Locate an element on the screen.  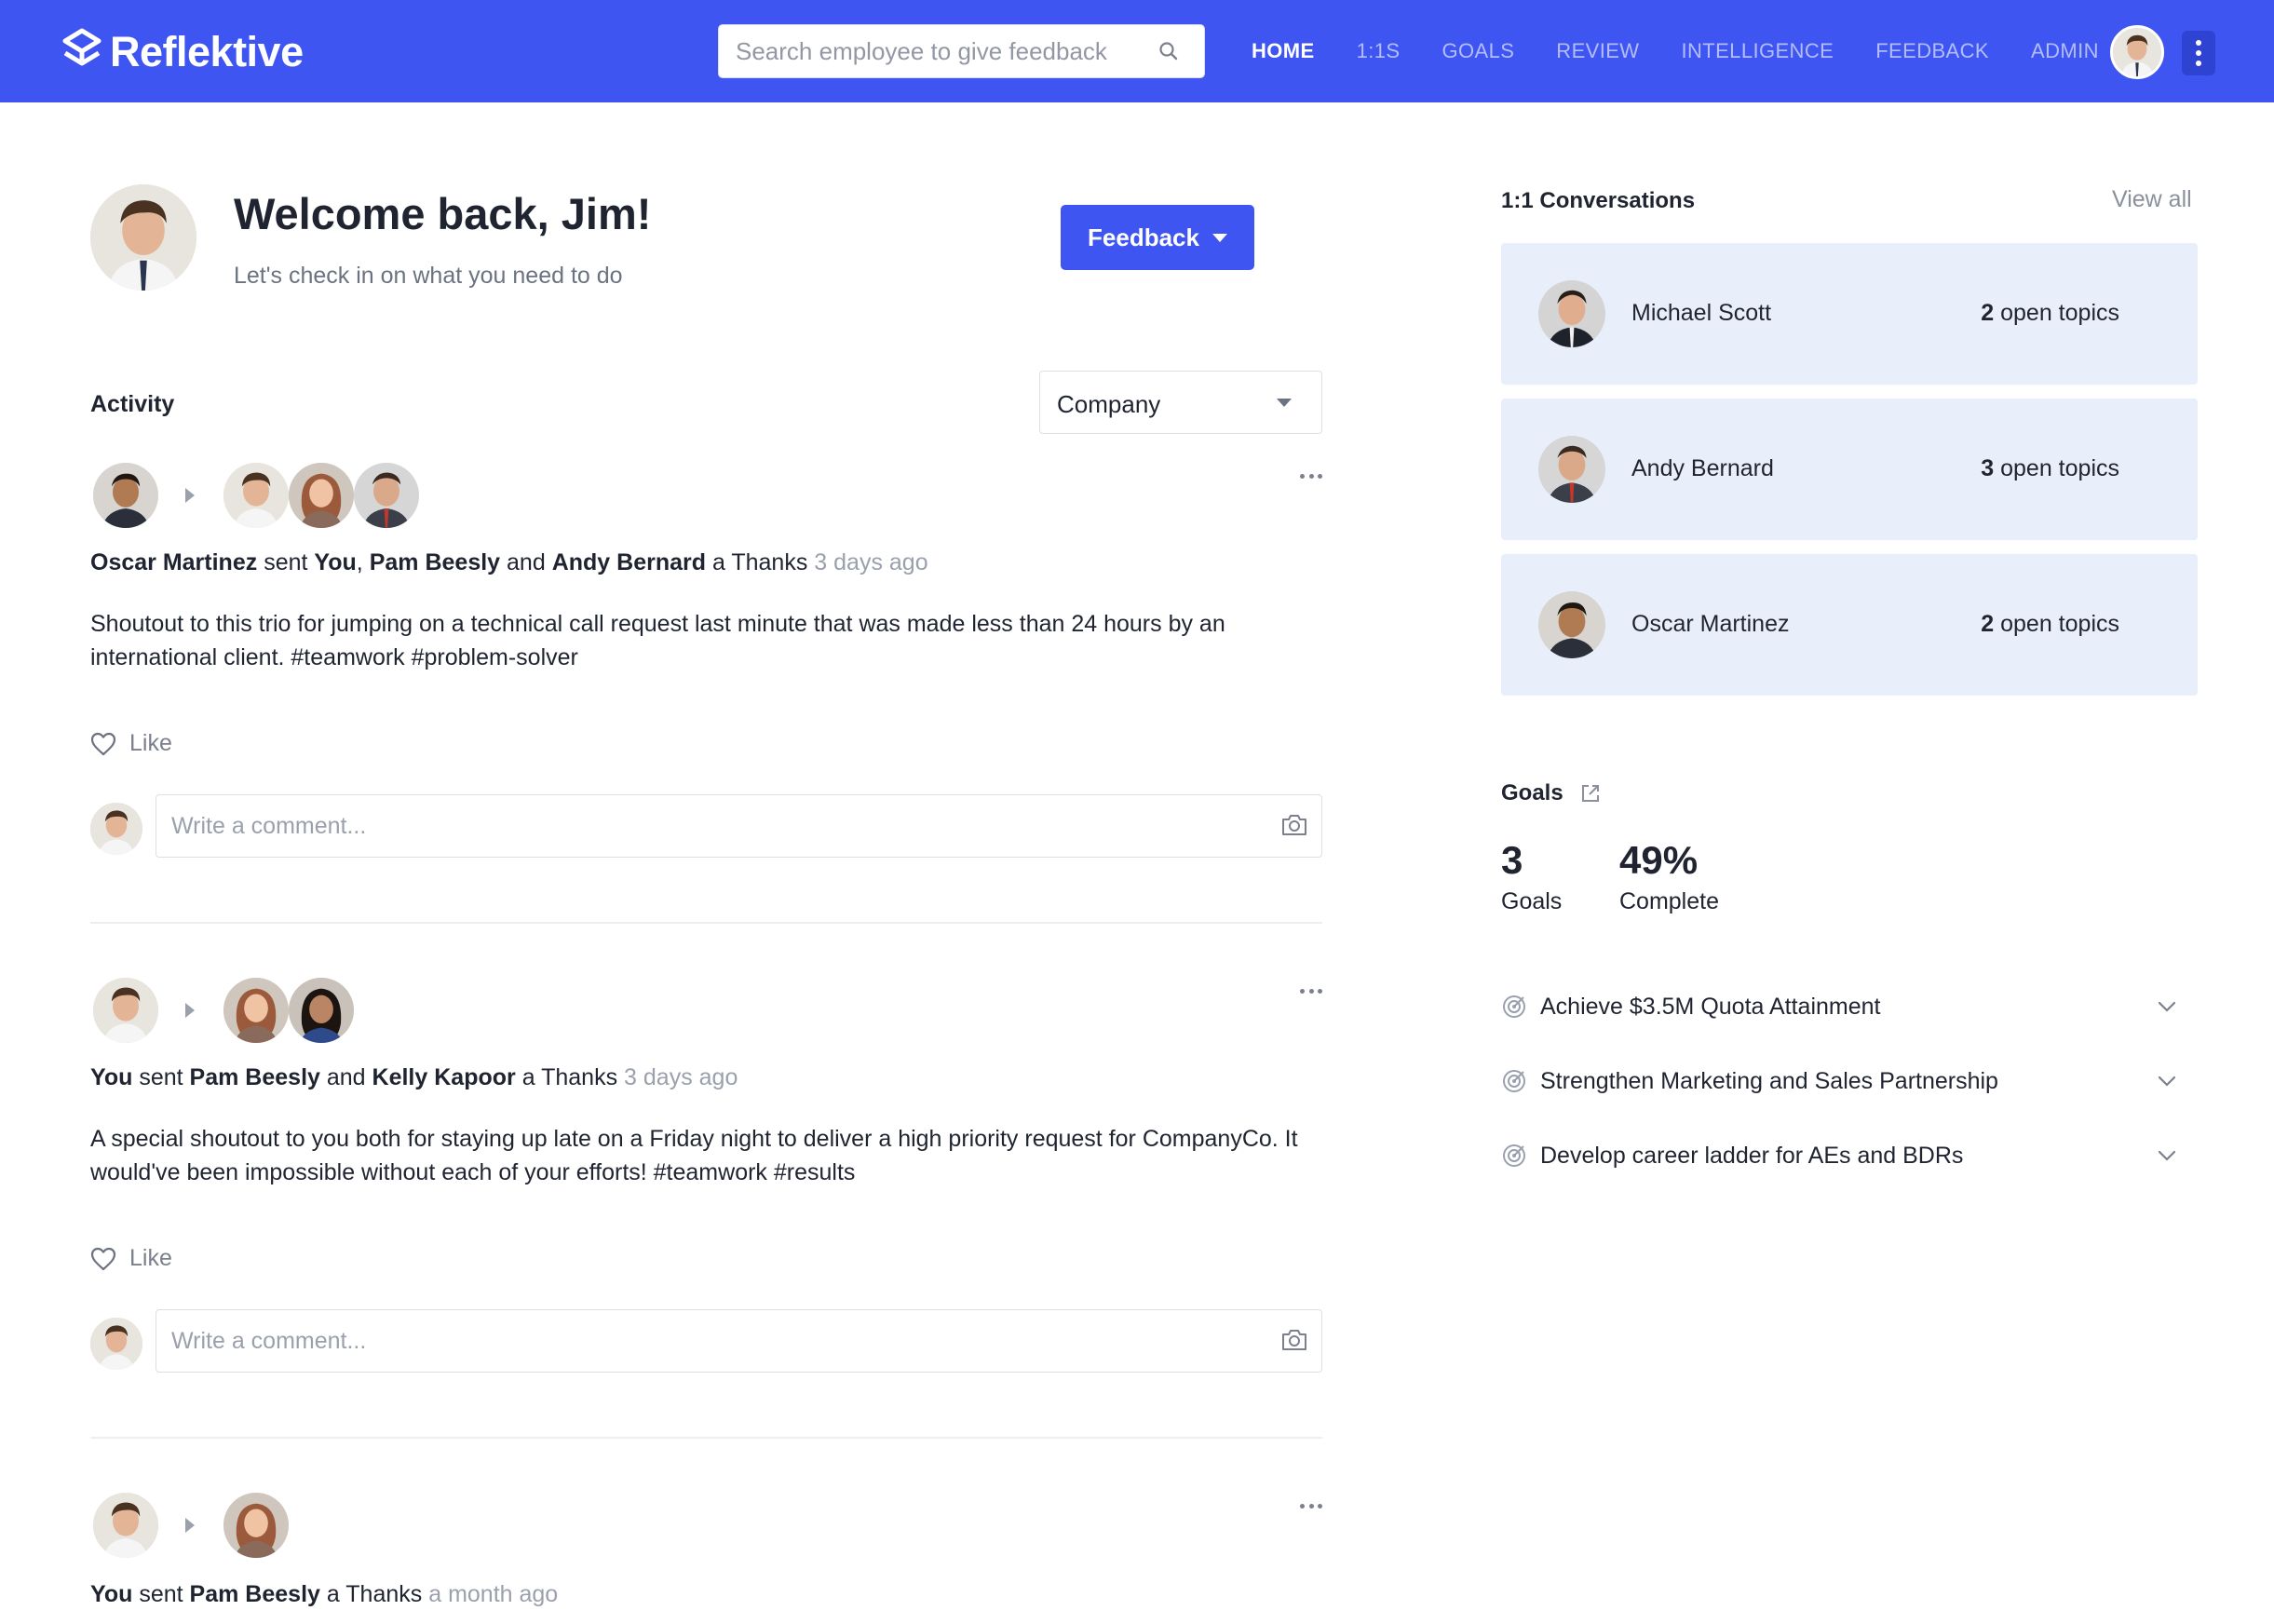
post-recipient: Andy Bernard is located at coordinates (629, 562).